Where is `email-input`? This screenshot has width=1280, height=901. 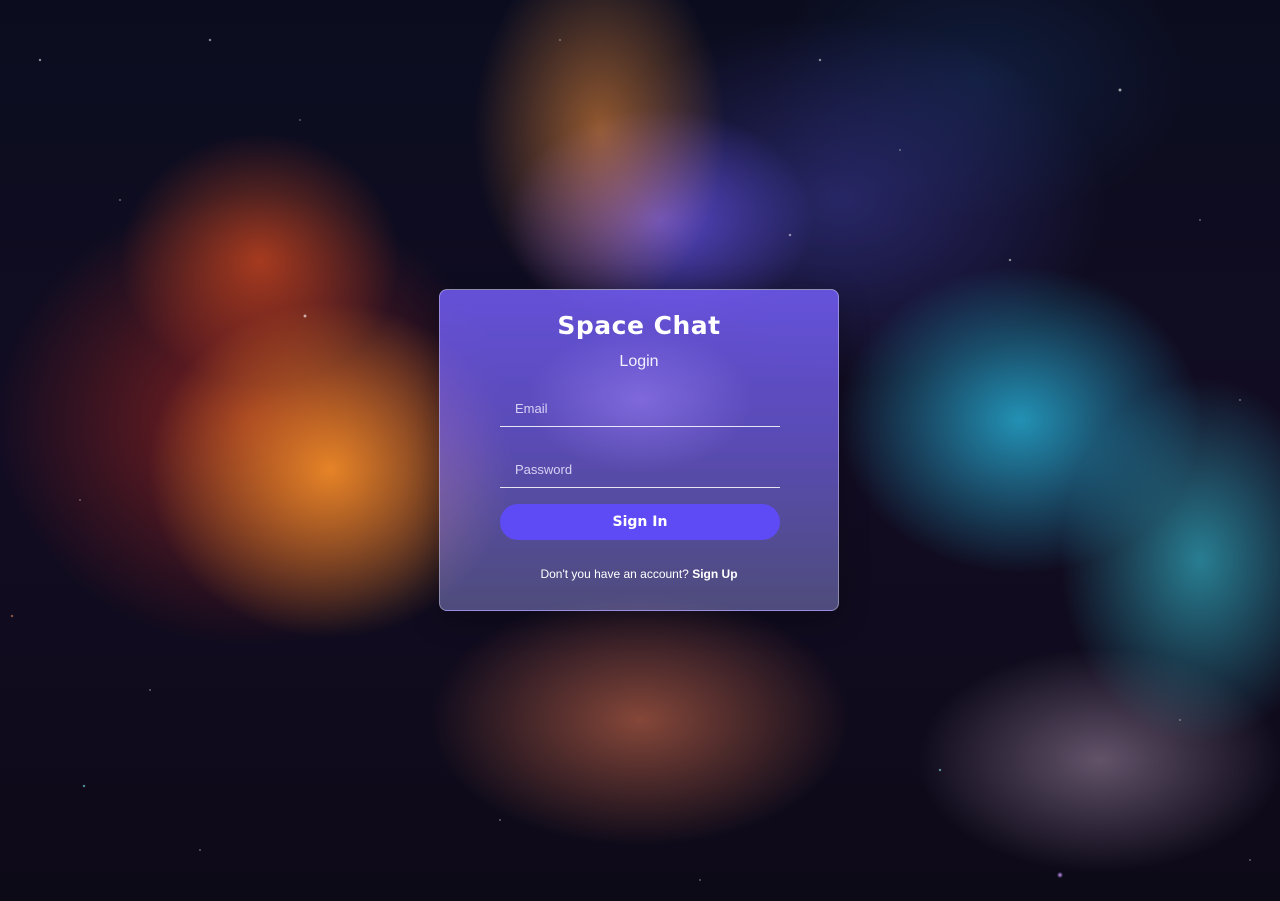
email-input is located at coordinates (640, 408).